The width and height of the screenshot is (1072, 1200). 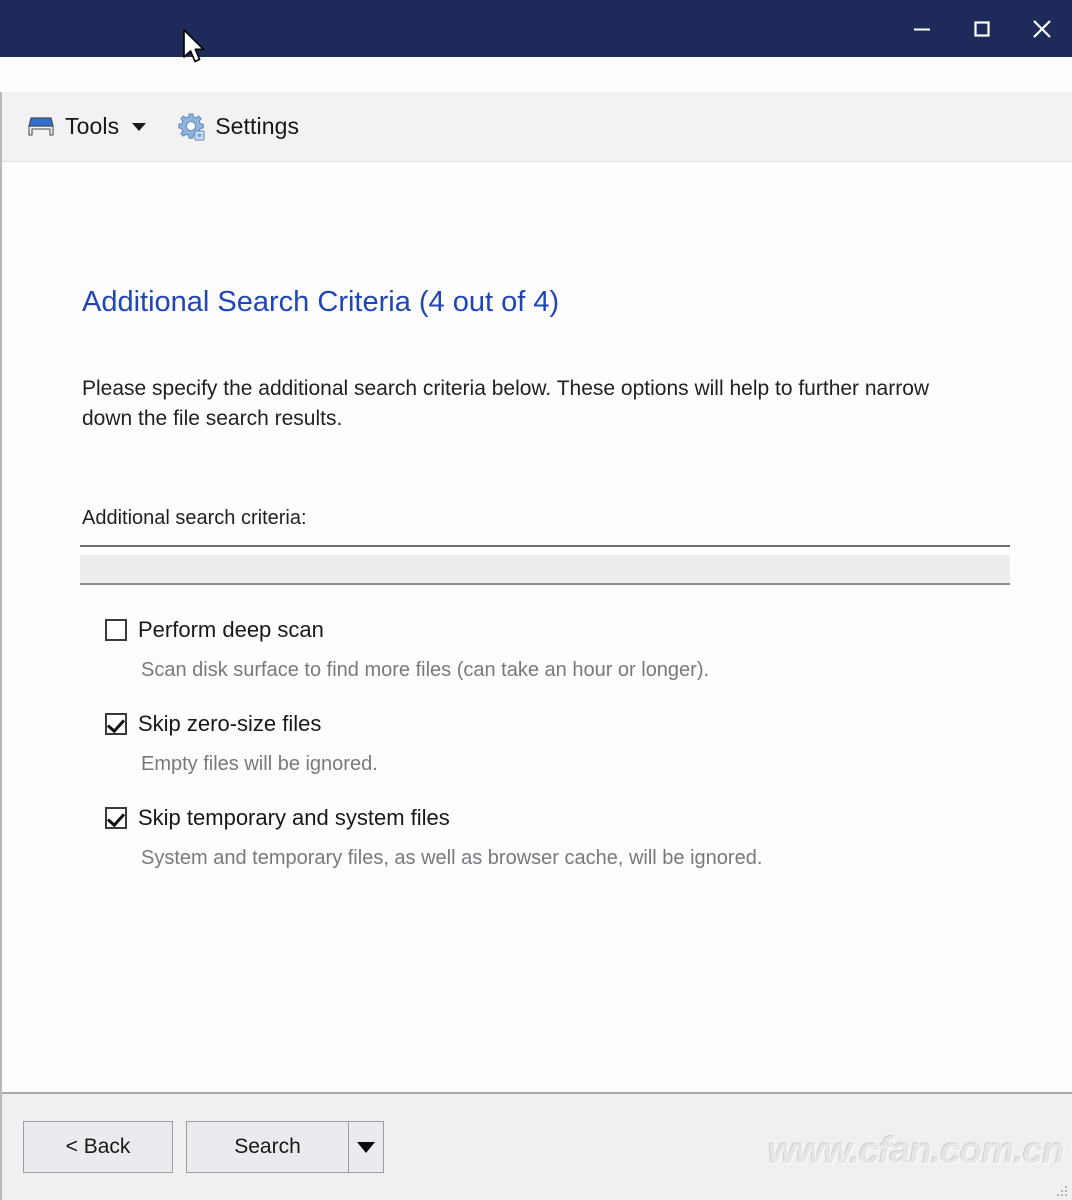 I want to click on toolbar-item-tools: Tools, so click(x=86, y=127).